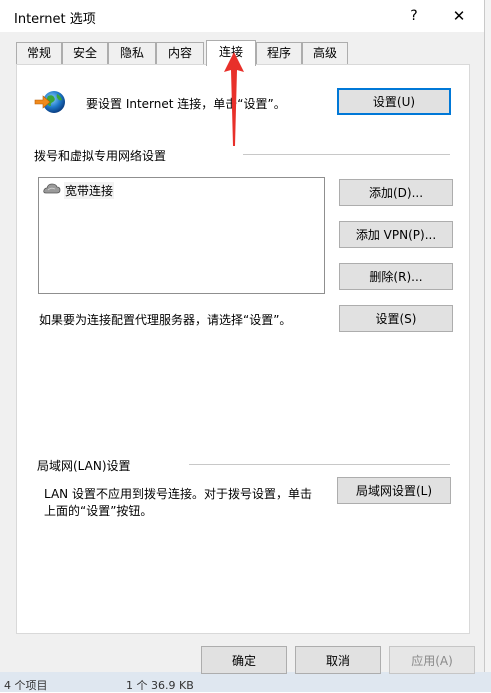  Describe the element at coordinates (39, 53) in the screenshot. I see `tab-general: 常规` at that location.